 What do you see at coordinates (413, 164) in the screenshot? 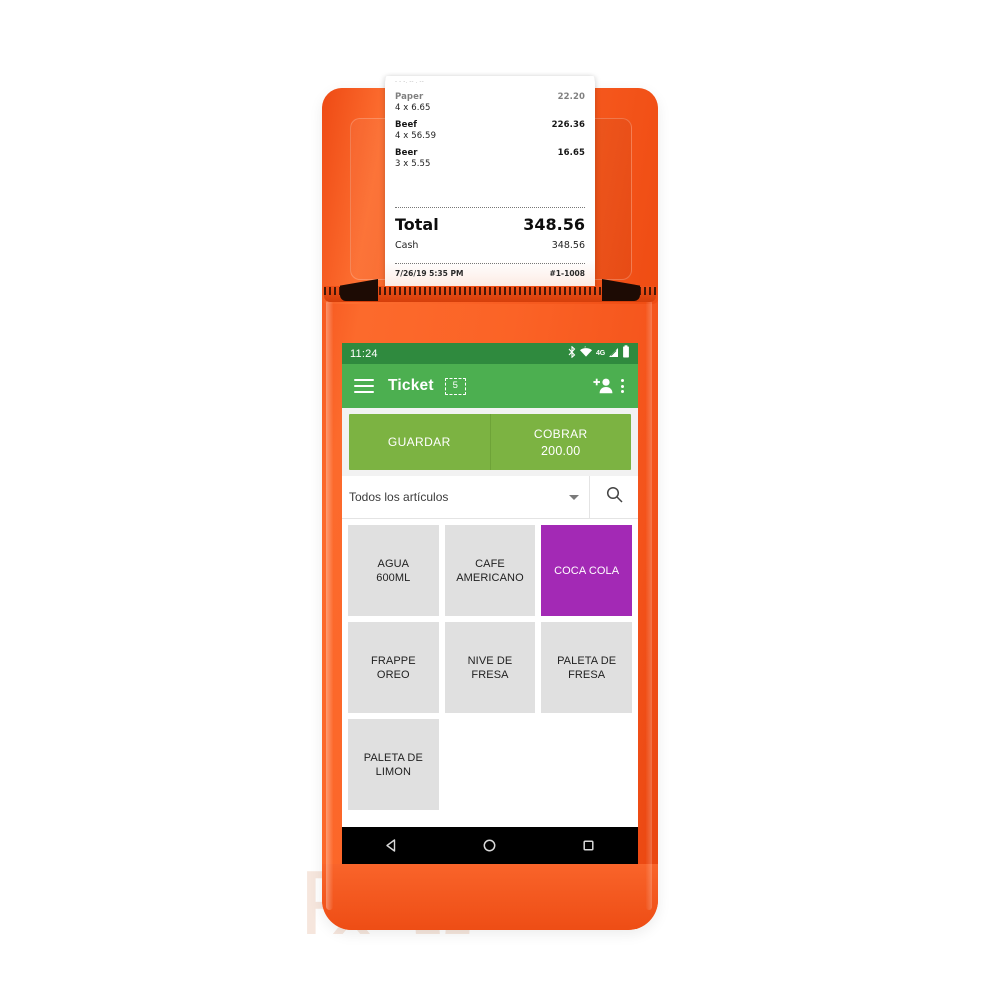
I see `receipt-item-qty: 3 x 5.55` at bounding box center [413, 164].